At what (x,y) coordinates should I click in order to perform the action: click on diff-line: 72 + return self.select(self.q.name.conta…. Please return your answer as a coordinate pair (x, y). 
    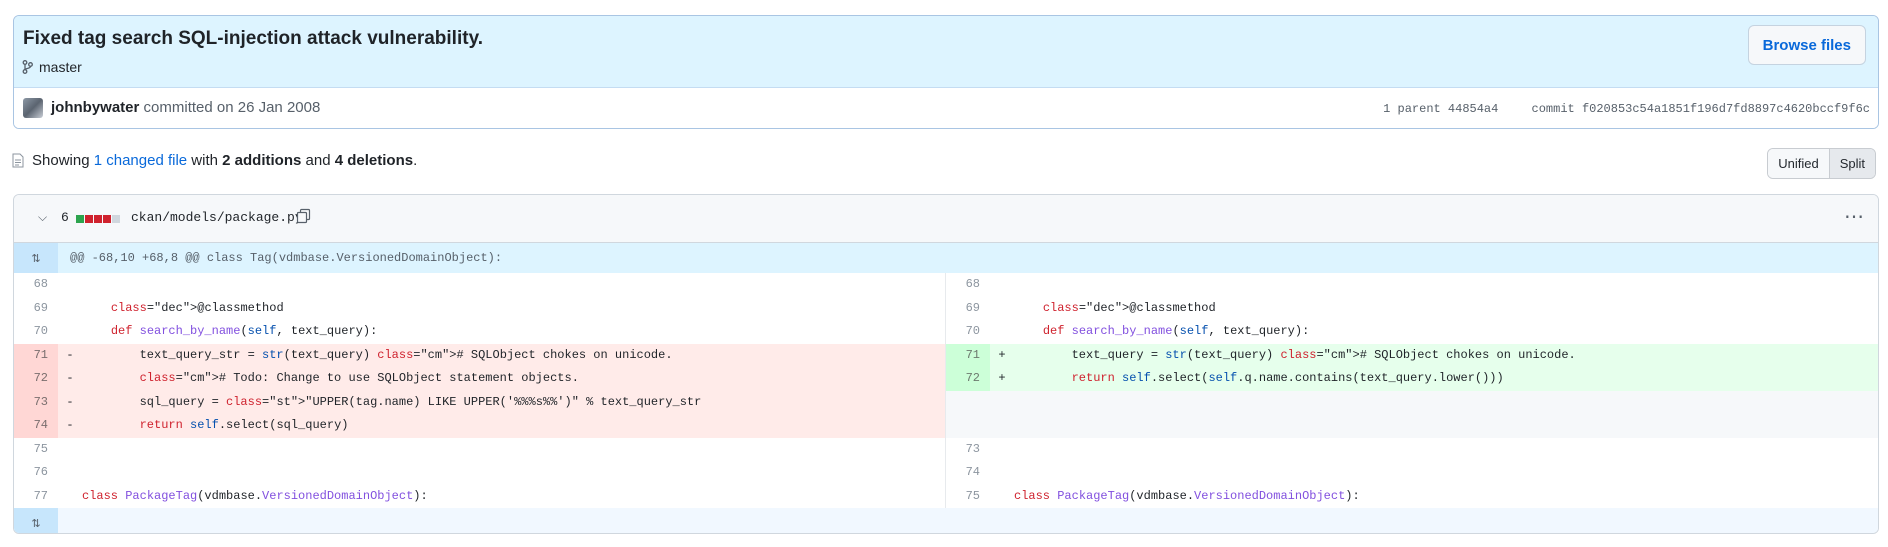
    Looking at the image, I should click on (1412, 379).